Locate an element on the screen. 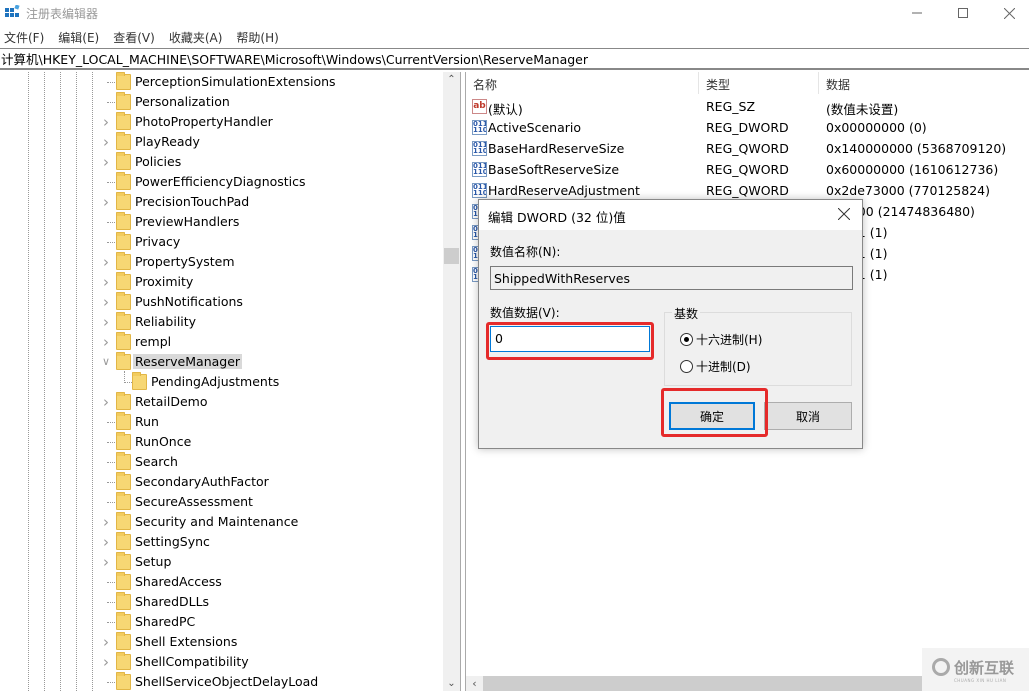 The width and height of the screenshot is (1029, 691). cancel-button: 取消 is located at coordinates (808, 416).